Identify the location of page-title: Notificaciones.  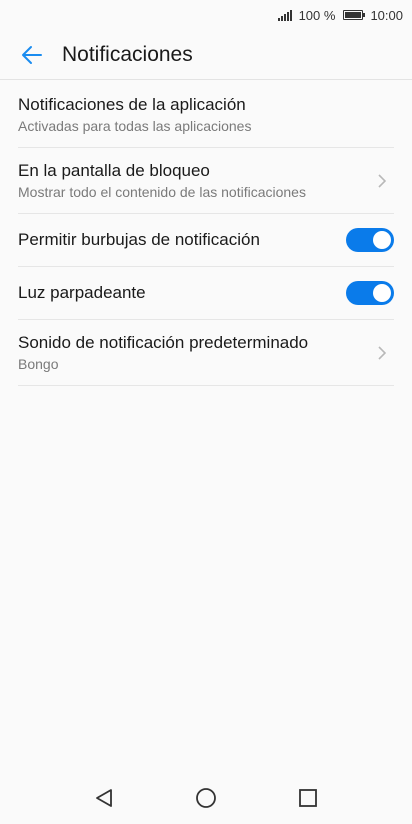
(127, 54).